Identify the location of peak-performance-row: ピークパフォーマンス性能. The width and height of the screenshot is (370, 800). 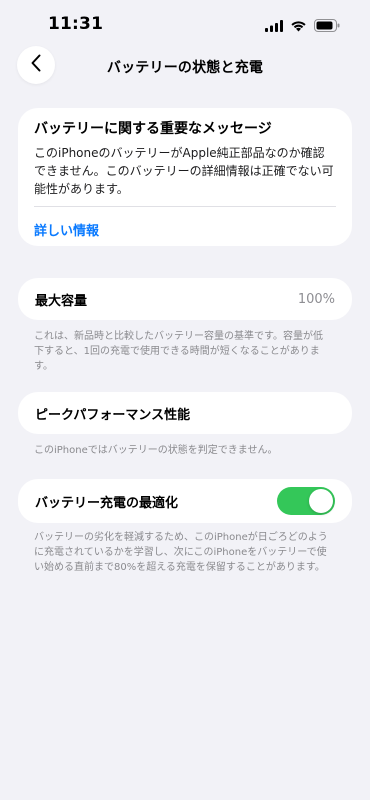
(185, 413).